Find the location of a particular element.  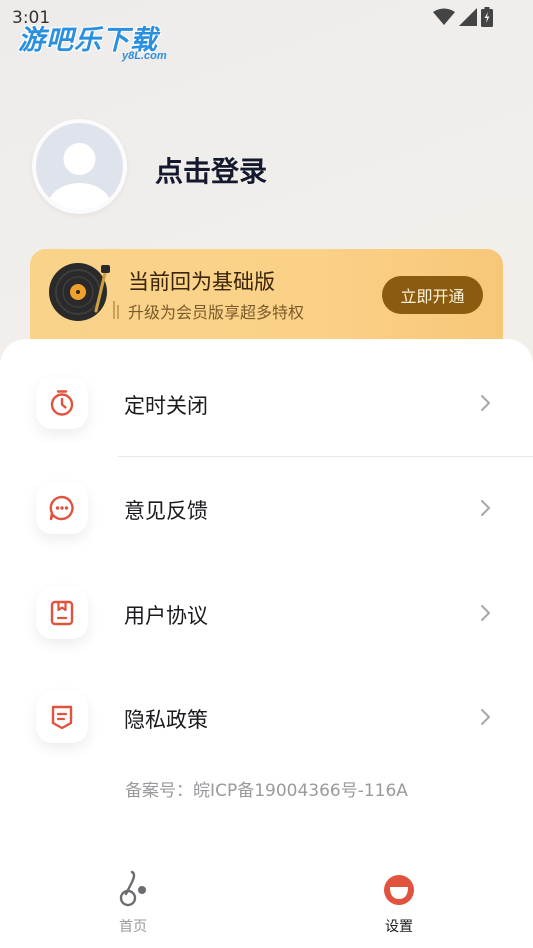

tab-settings-label: 设置 is located at coordinates (399, 927).